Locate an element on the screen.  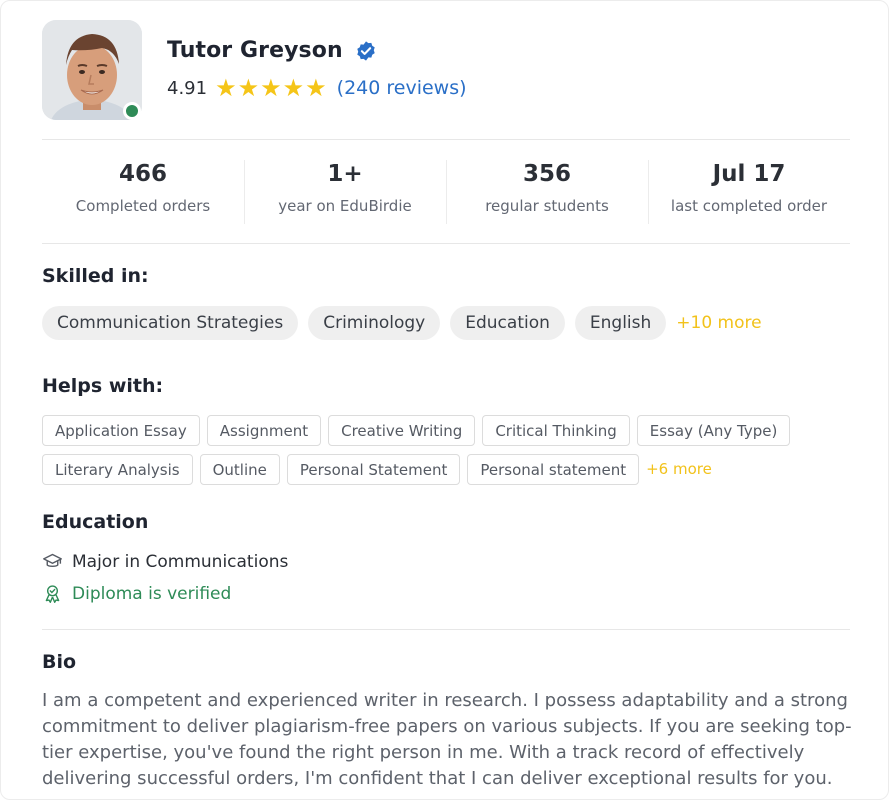
stat-label: regular students is located at coordinates (547, 206).